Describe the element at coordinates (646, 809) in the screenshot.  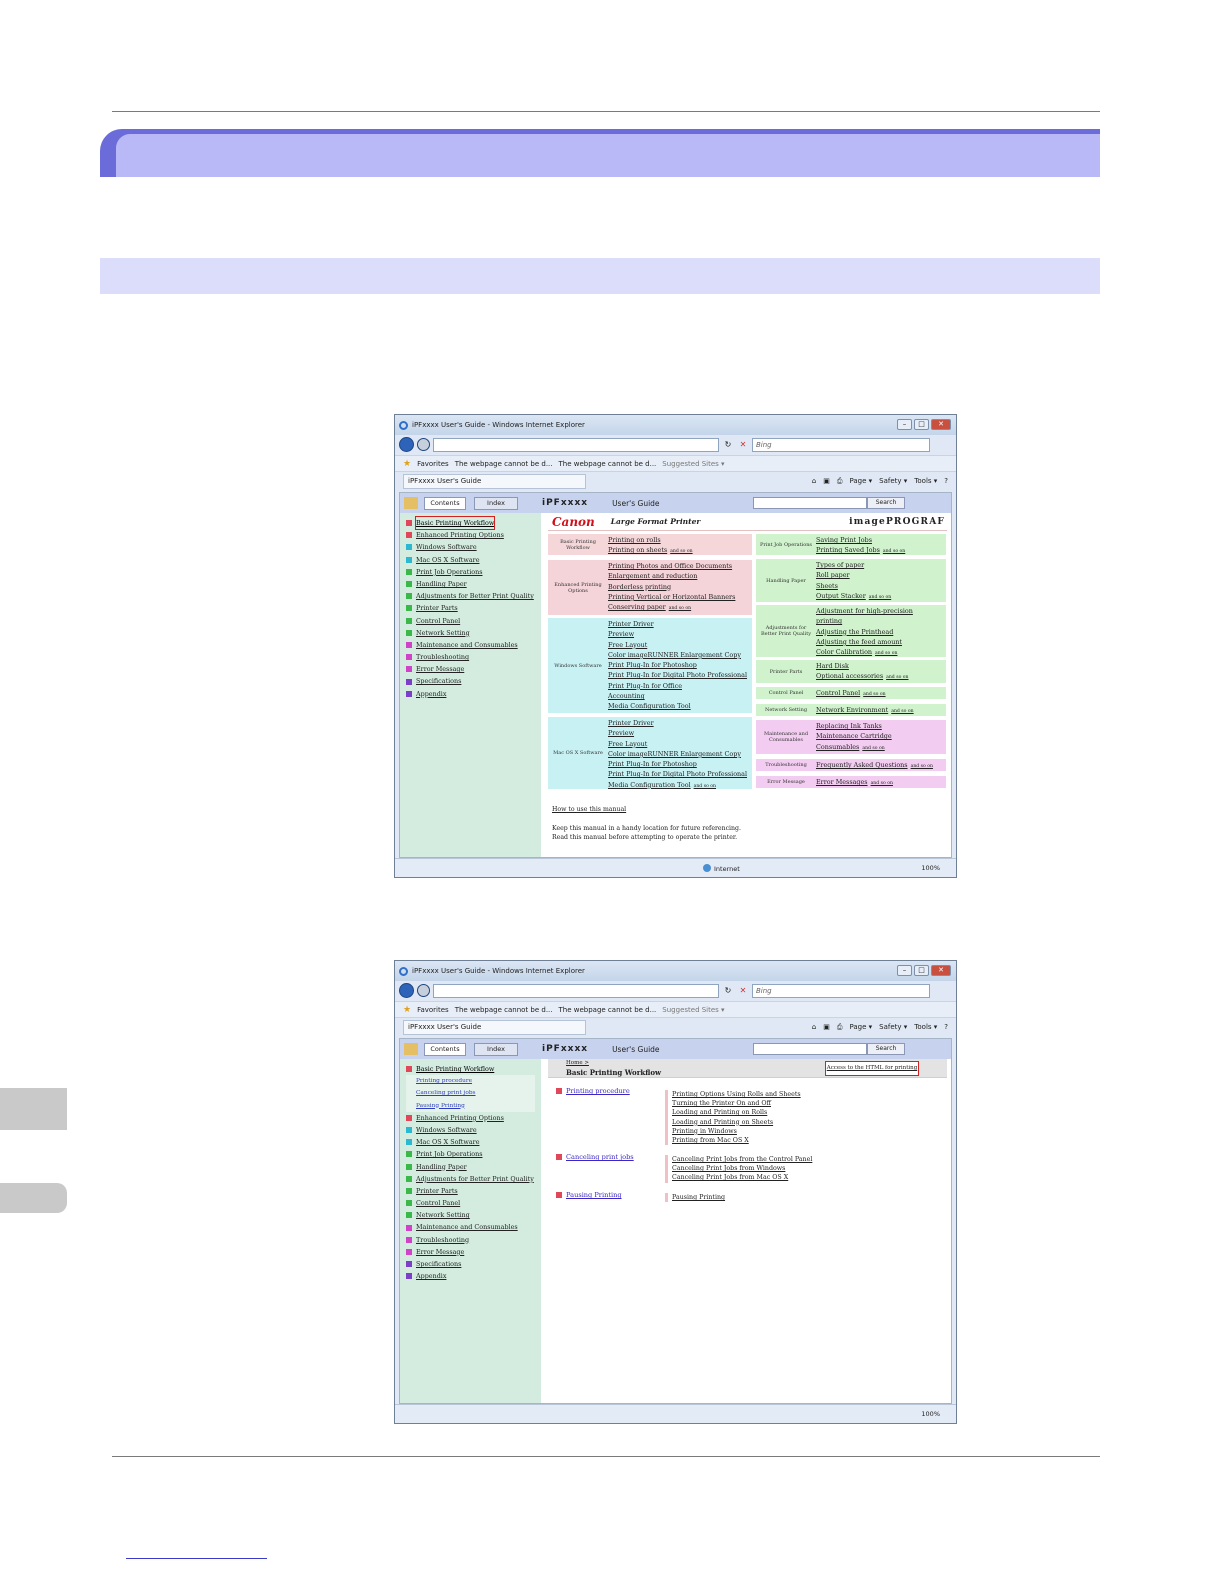
I see `how-to-use-link: How to use this manual` at that location.